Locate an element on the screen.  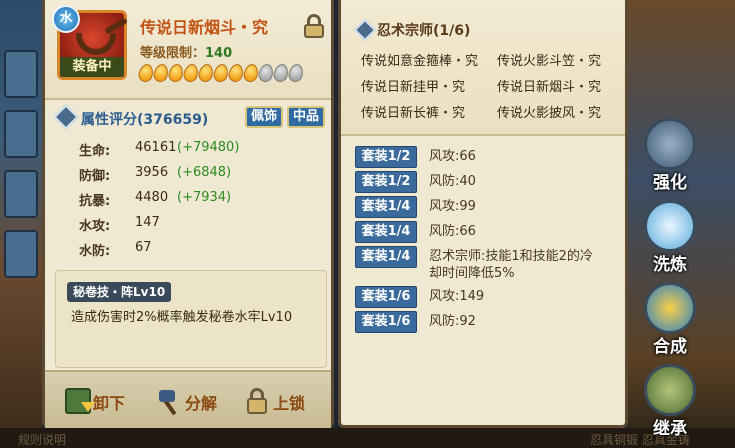
decompose-label: 分解 is located at coordinates (201, 403).